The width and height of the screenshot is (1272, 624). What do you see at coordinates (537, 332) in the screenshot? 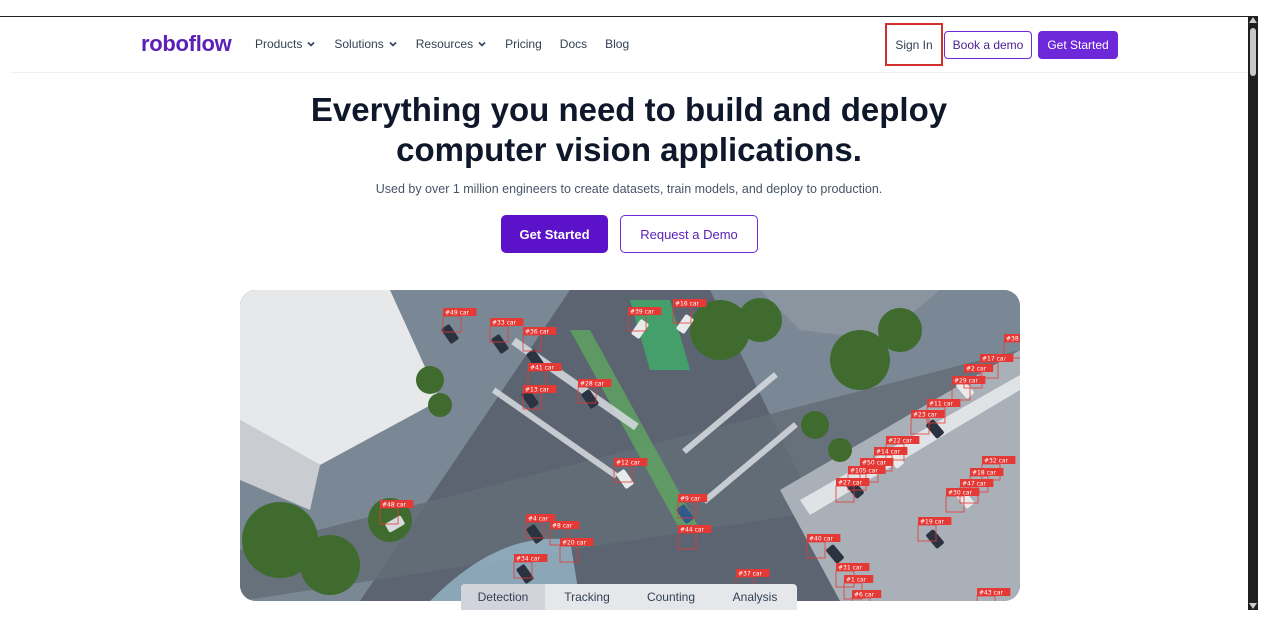
I see `detection-label: #36 car` at bounding box center [537, 332].